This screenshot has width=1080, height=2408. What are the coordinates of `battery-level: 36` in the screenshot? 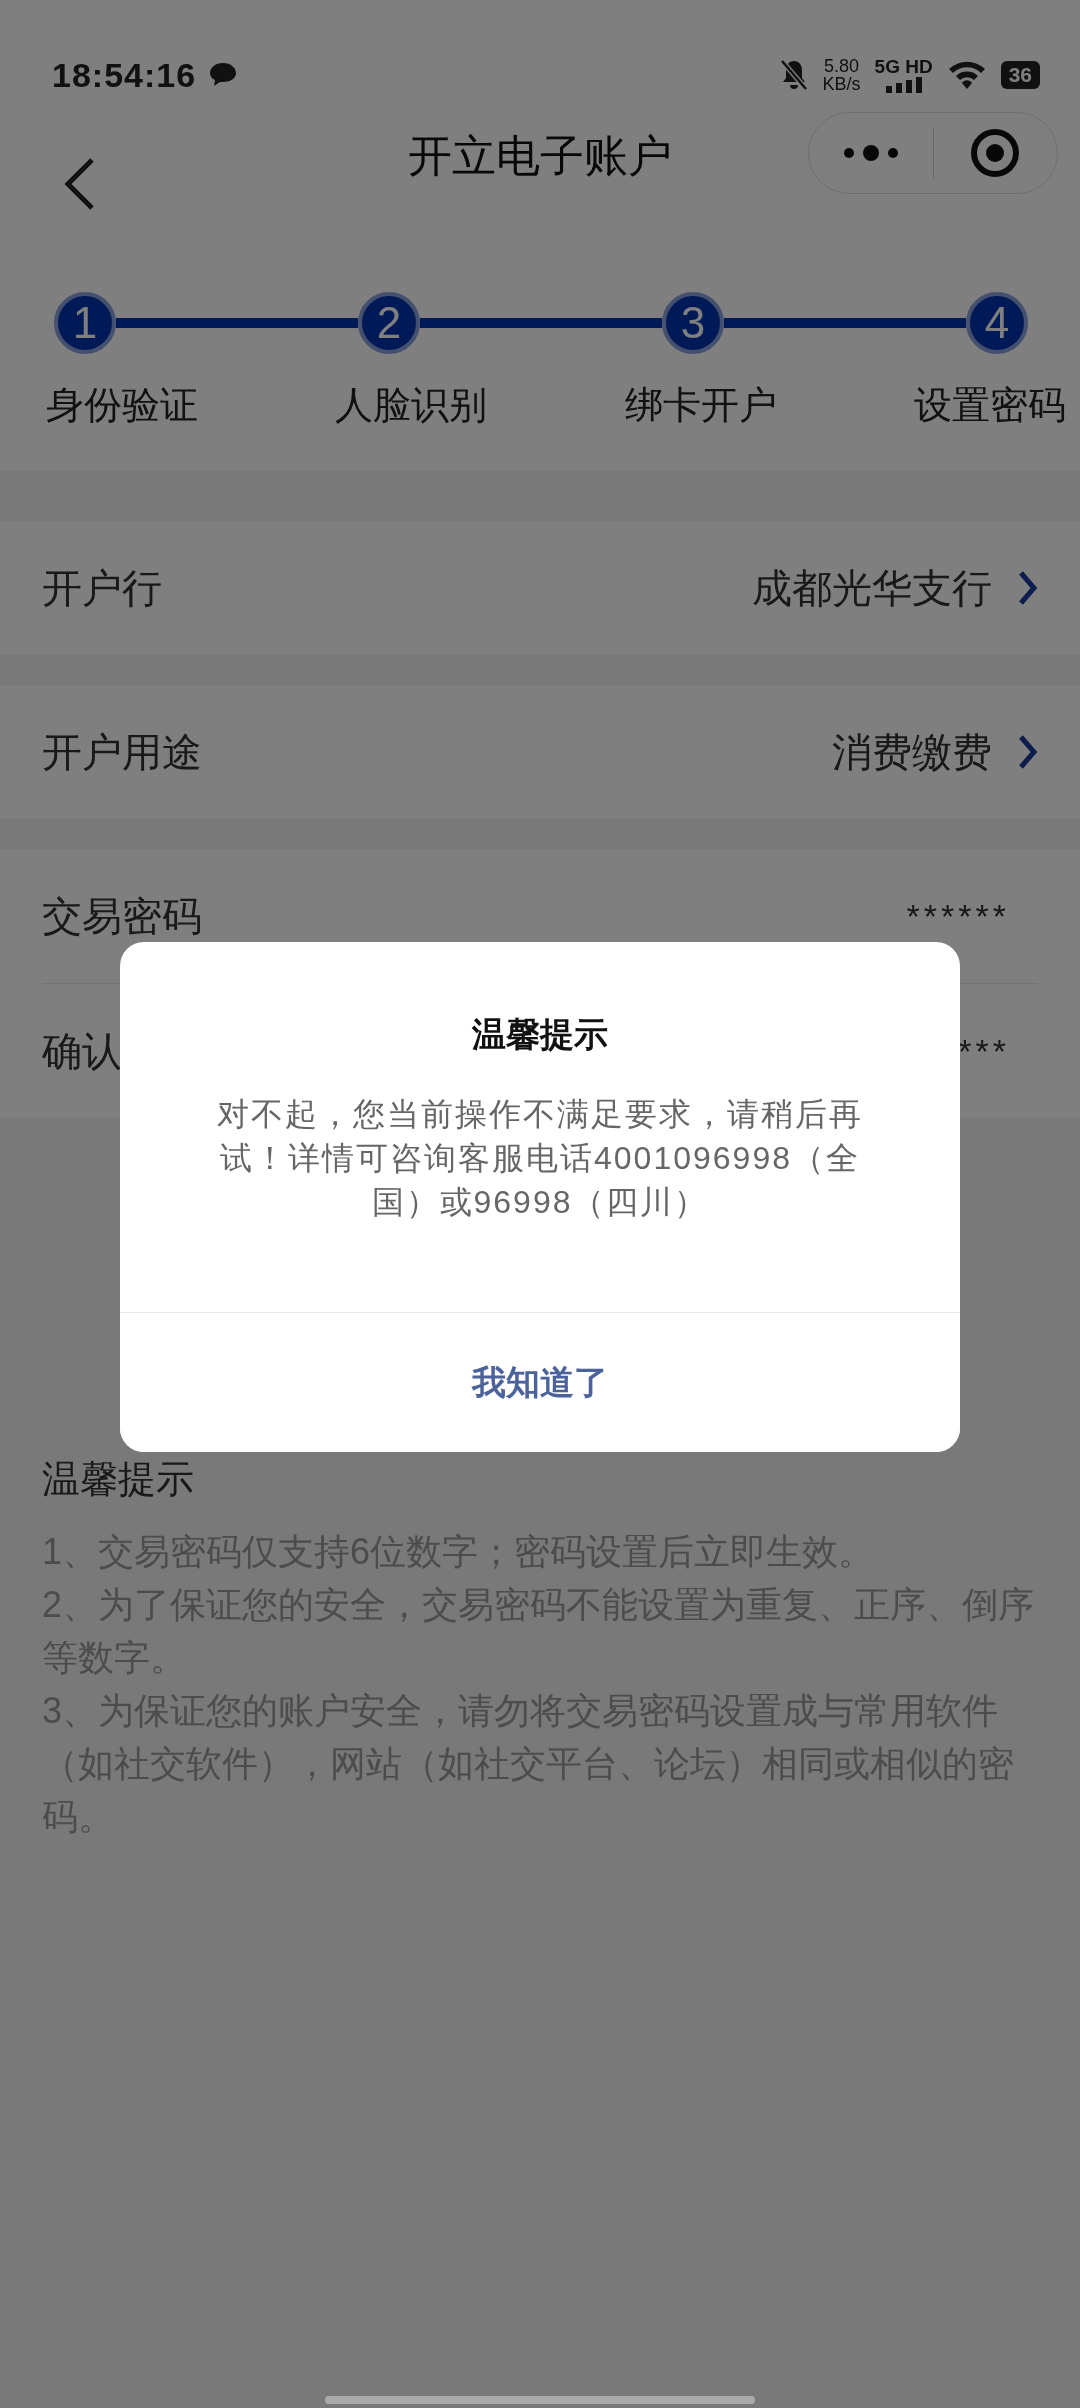 It's located at (1020, 75).